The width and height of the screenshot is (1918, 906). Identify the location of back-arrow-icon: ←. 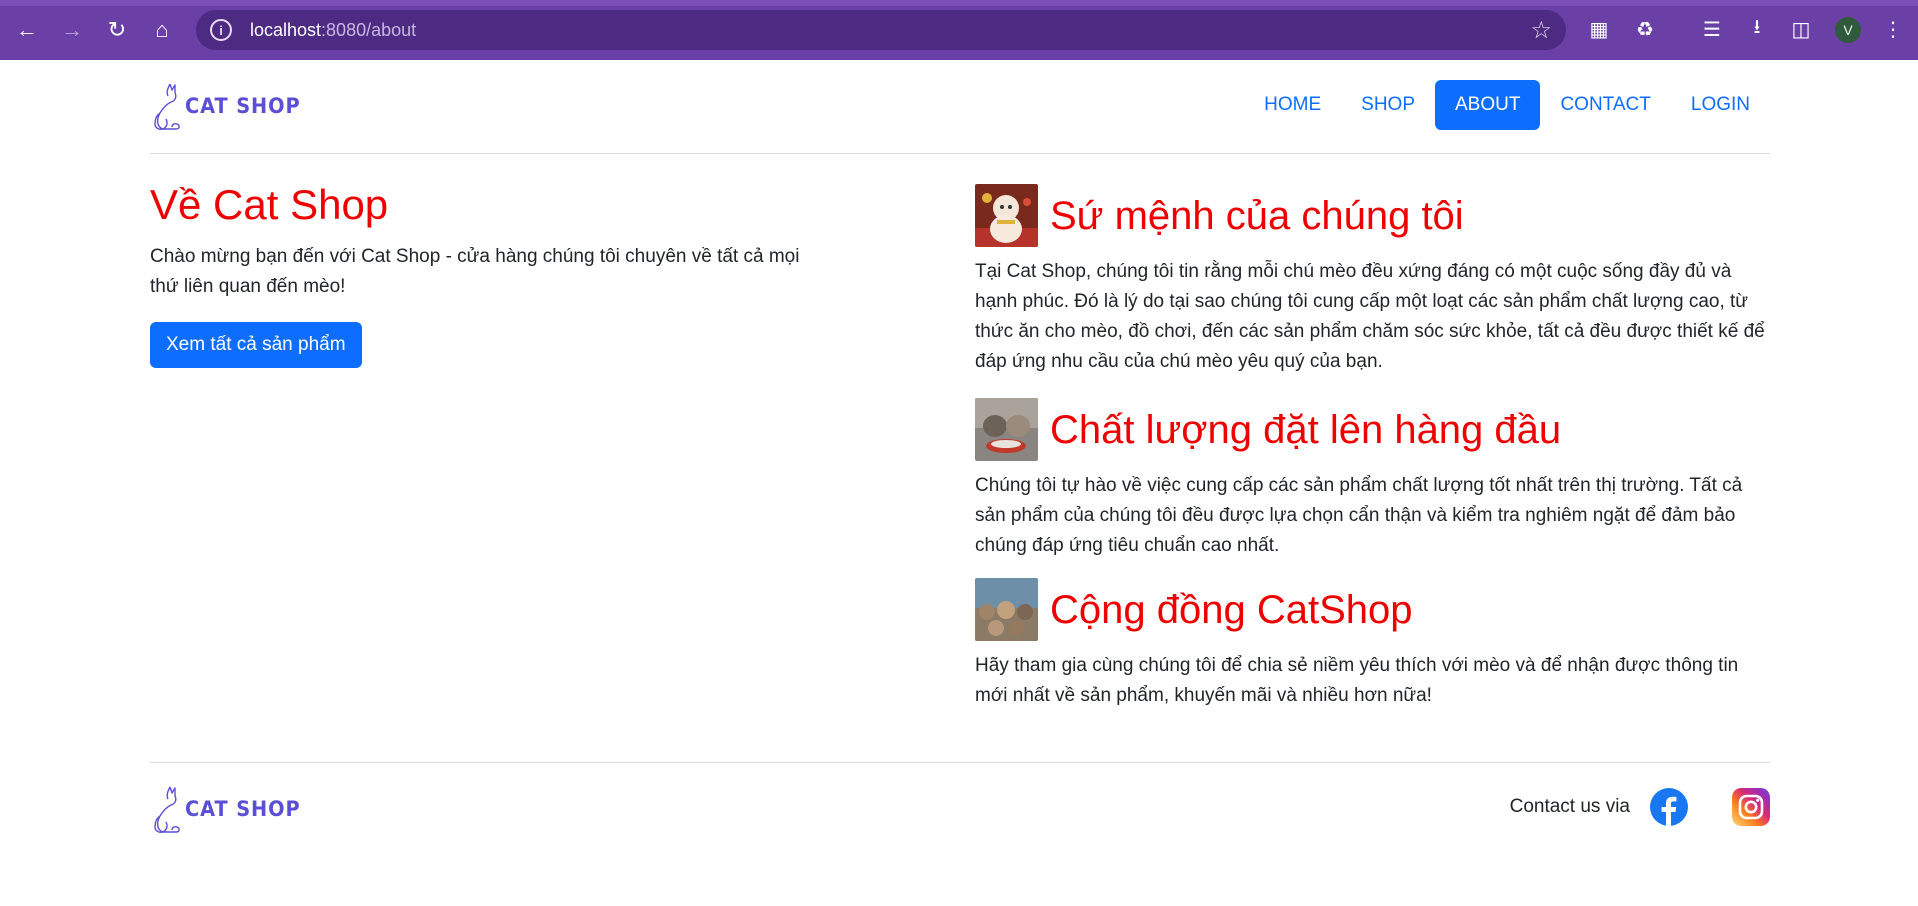
(27, 30).